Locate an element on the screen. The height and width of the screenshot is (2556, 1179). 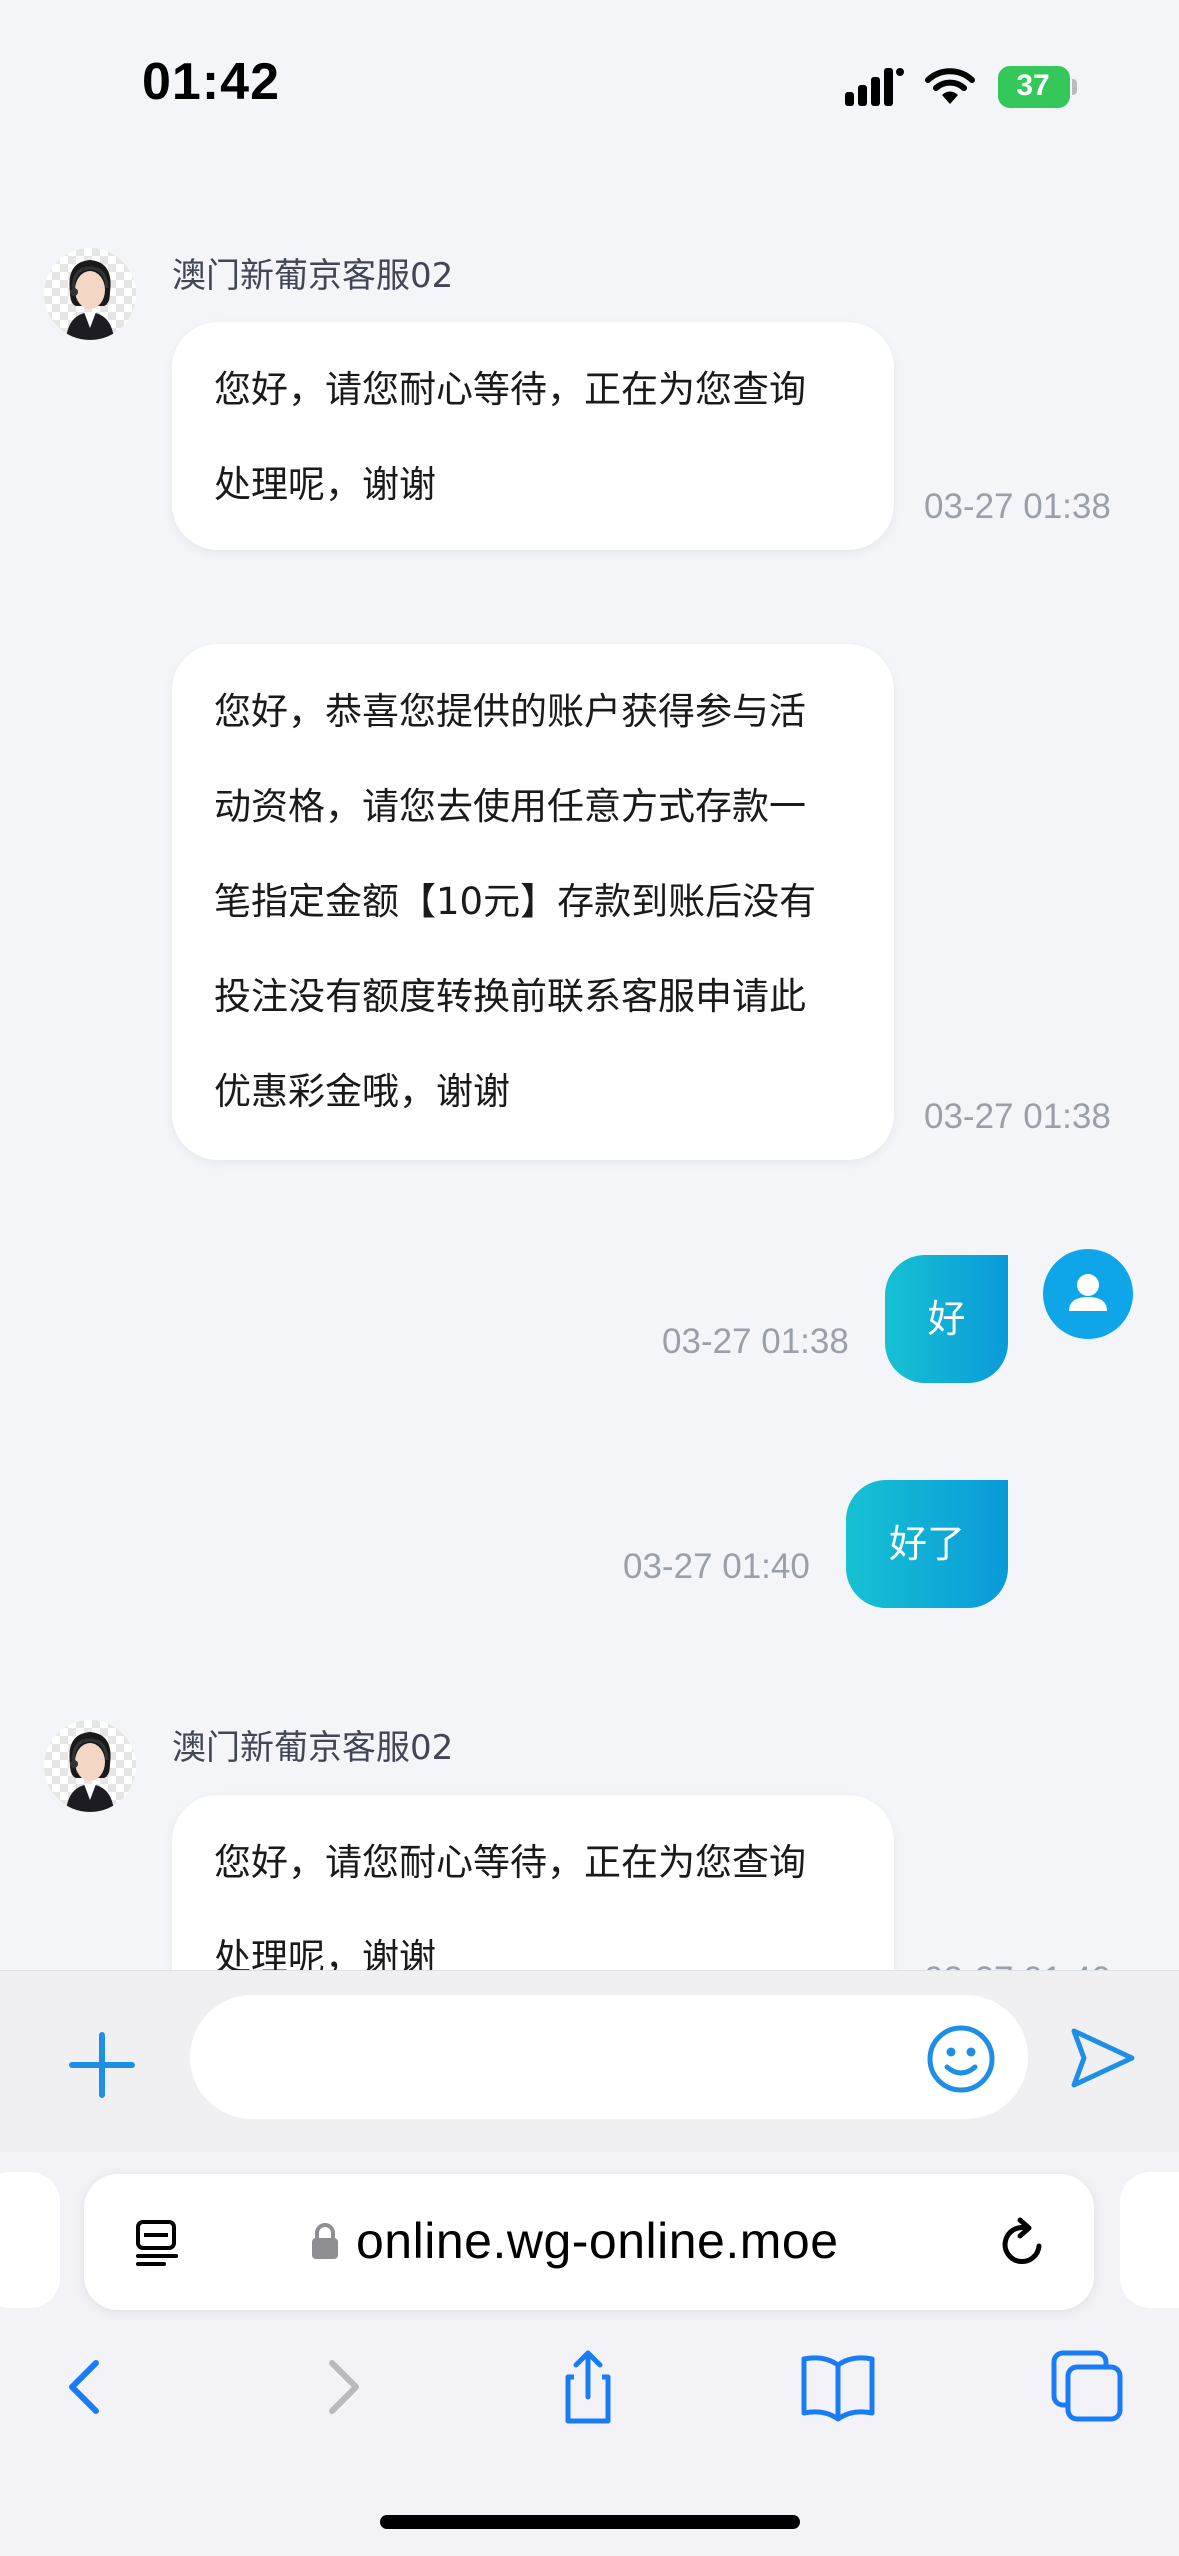
message-line: 优惠彩金哦，谢谢 is located at coordinates (362, 1091).